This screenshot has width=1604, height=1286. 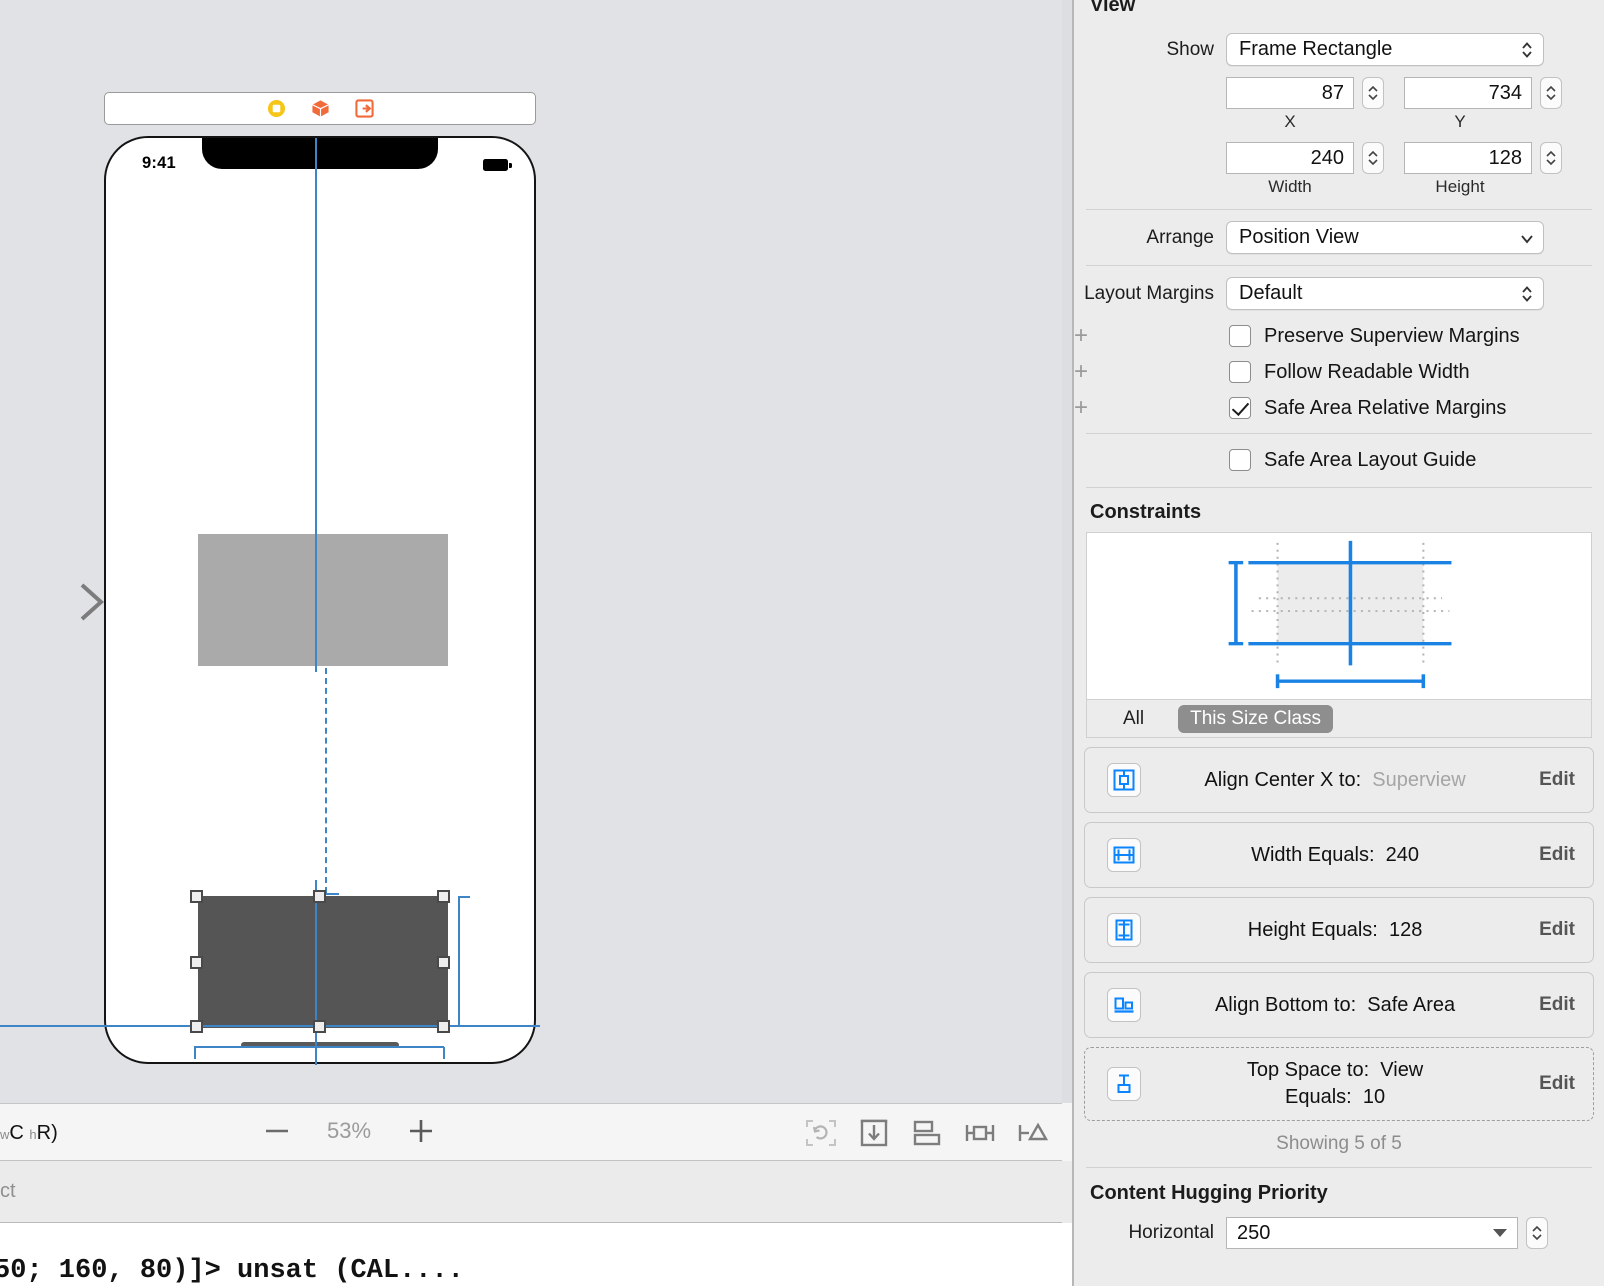 I want to click on constraint-row-align-bottom: Align Bottom to: Safe Area Edit, so click(x=1339, y=1005).